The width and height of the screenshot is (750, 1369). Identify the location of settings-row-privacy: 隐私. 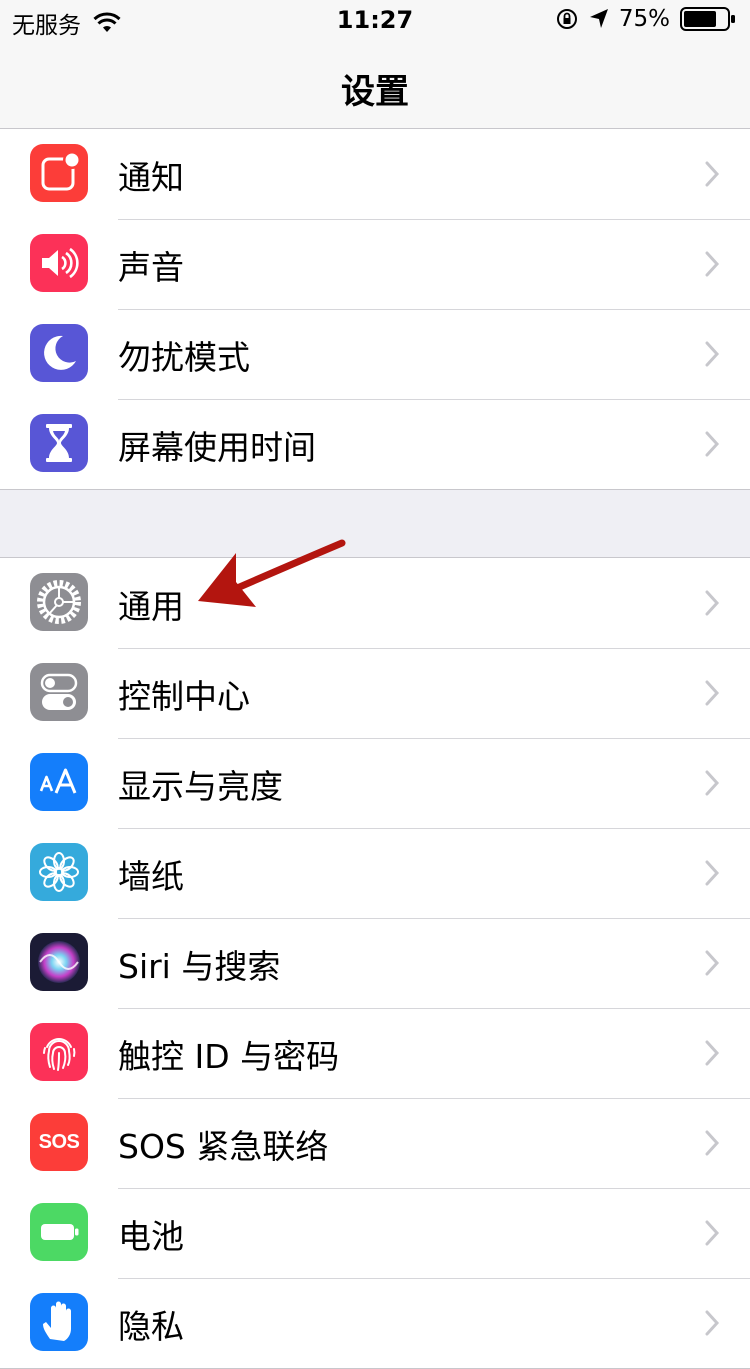
(375, 1323).